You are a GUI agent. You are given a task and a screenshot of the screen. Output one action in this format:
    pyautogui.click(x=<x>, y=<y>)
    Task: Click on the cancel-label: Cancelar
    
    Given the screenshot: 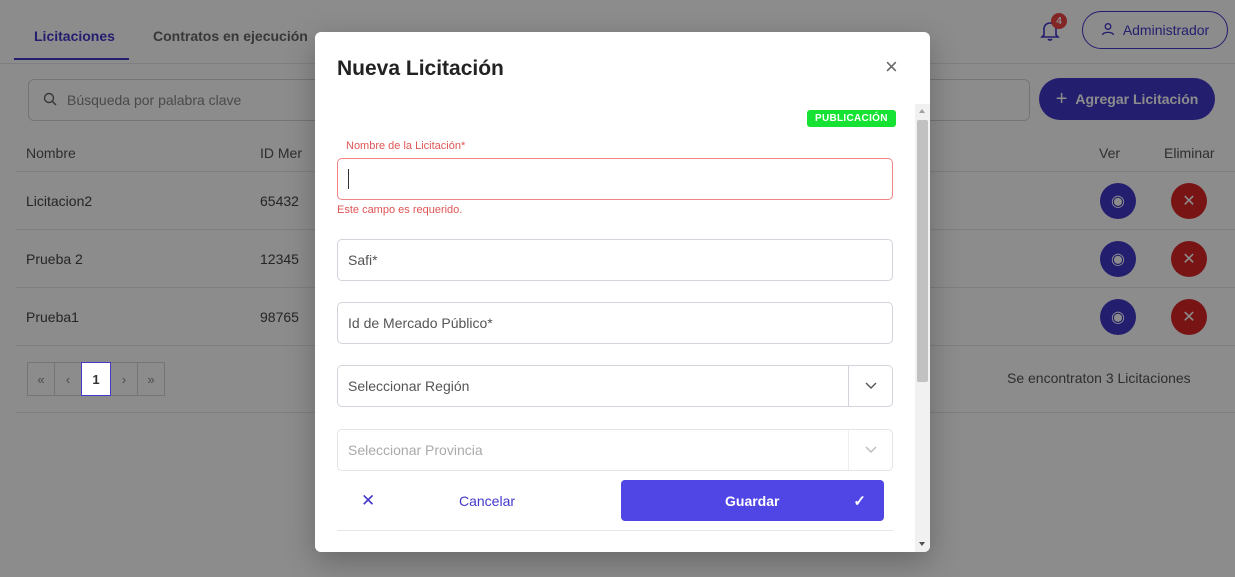 What is the action you would take?
    pyautogui.click(x=487, y=501)
    